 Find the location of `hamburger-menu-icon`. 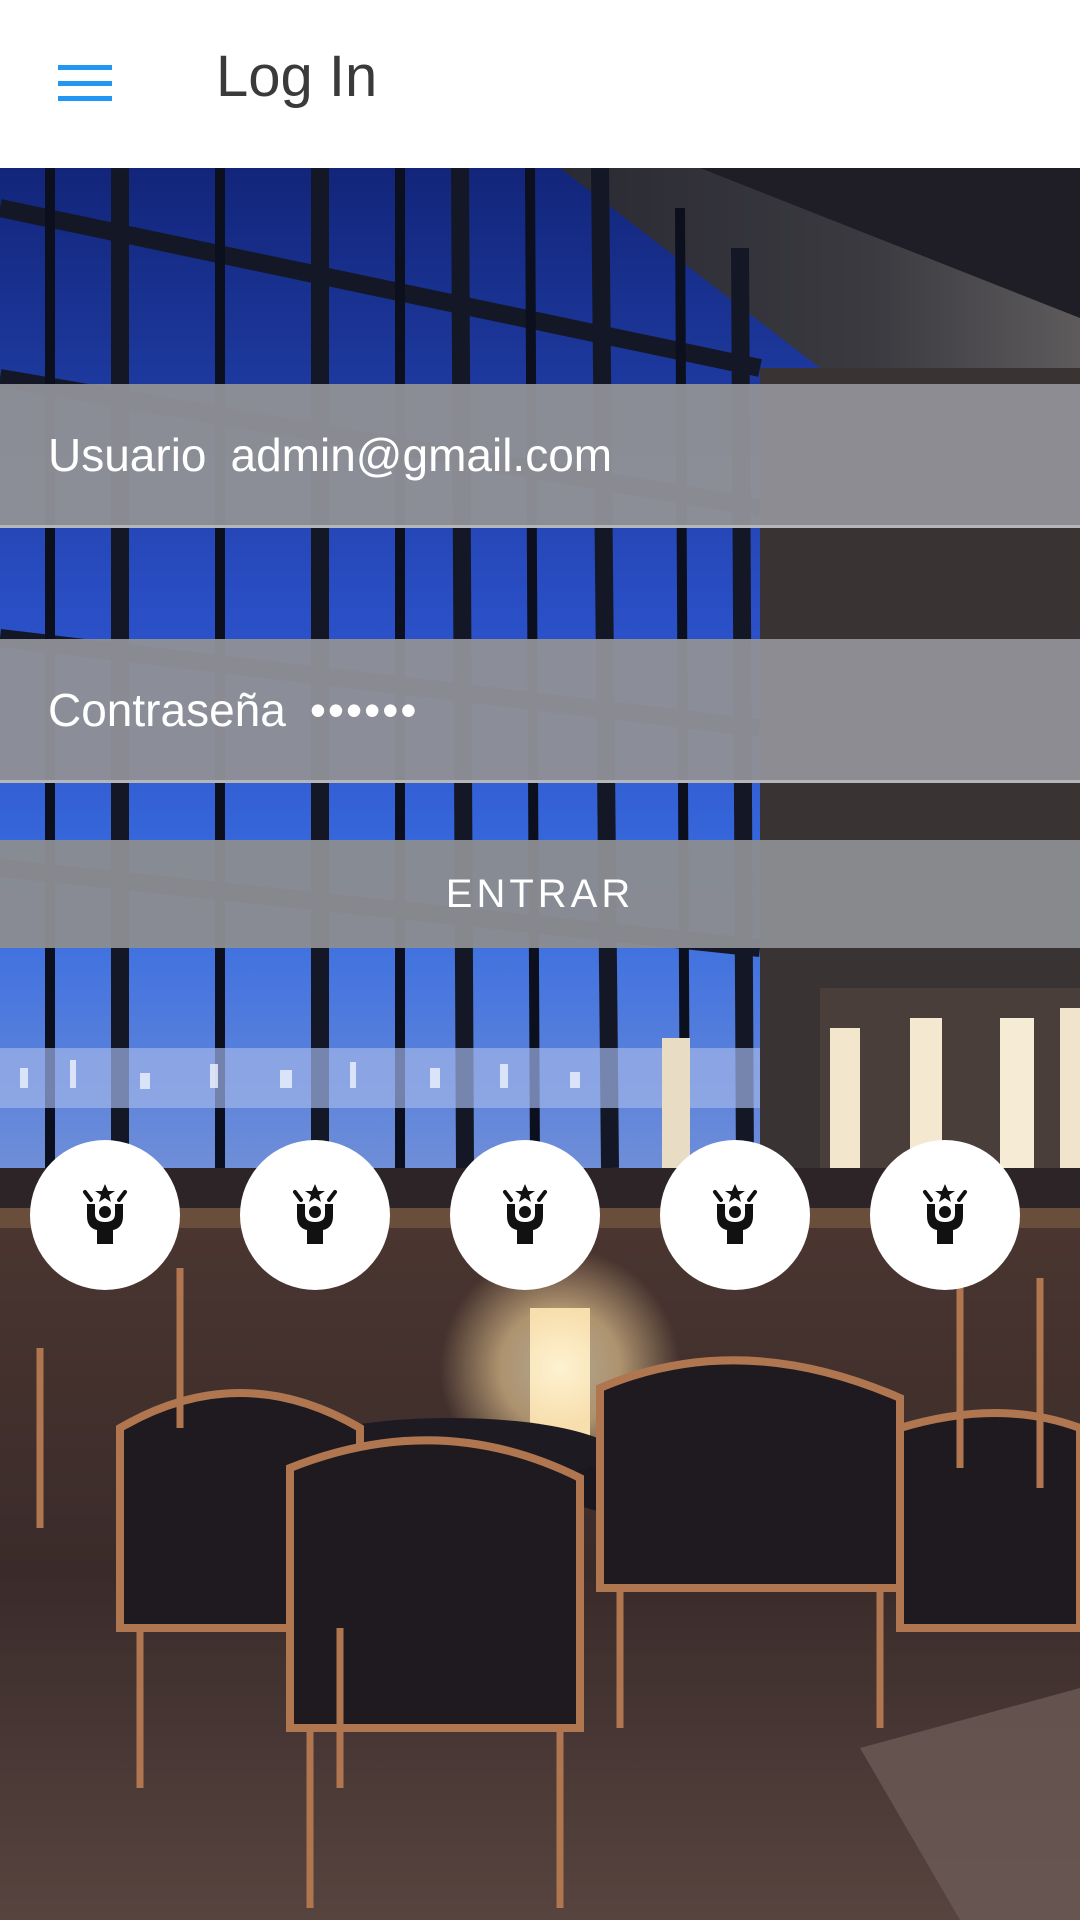

hamburger-menu-icon is located at coordinates (85, 83).